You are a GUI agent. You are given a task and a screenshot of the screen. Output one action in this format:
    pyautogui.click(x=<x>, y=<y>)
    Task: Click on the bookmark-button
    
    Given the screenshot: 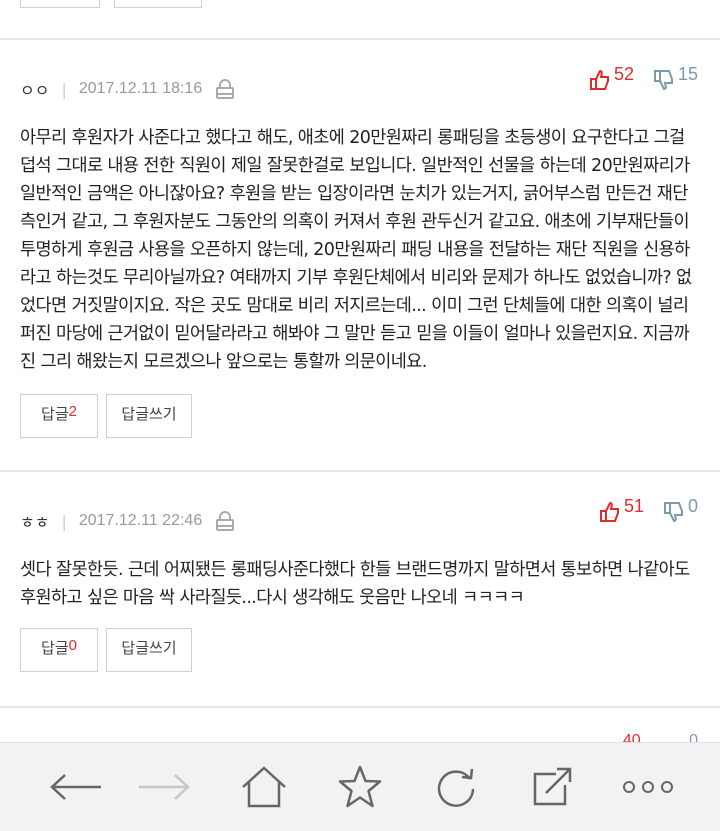 What is the action you would take?
    pyautogui.click(x=360, y=787)
    